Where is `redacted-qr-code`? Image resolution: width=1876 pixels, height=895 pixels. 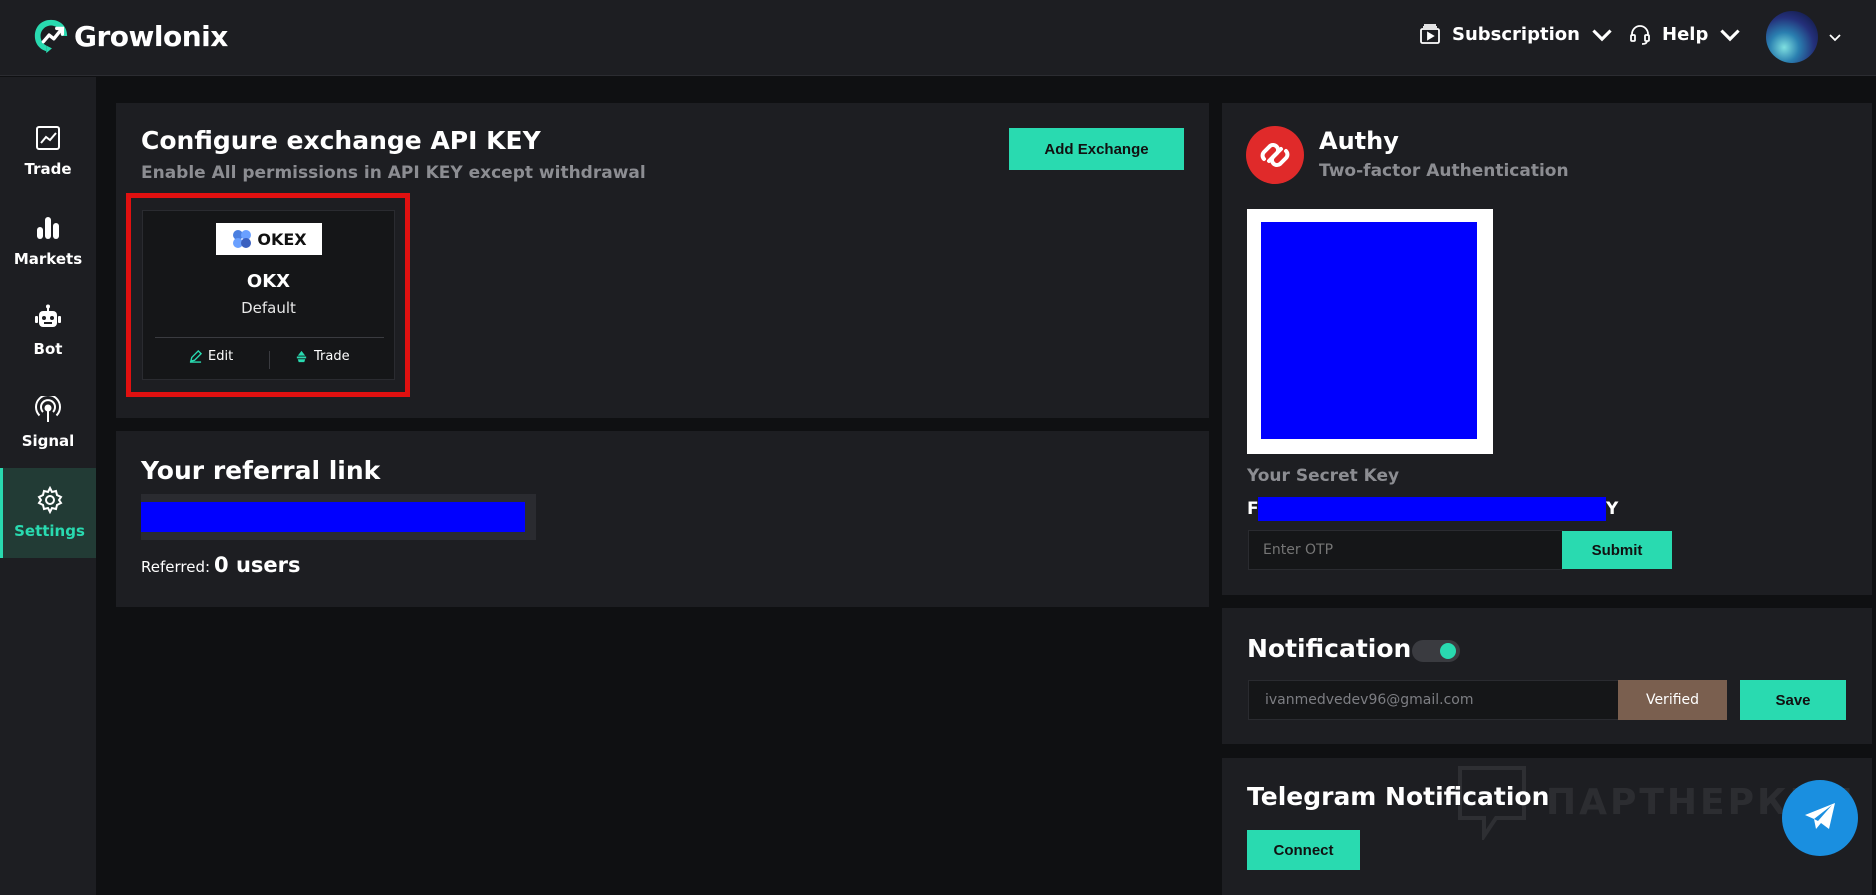 redacted-qr-code is located at coordinates (1369, 330).